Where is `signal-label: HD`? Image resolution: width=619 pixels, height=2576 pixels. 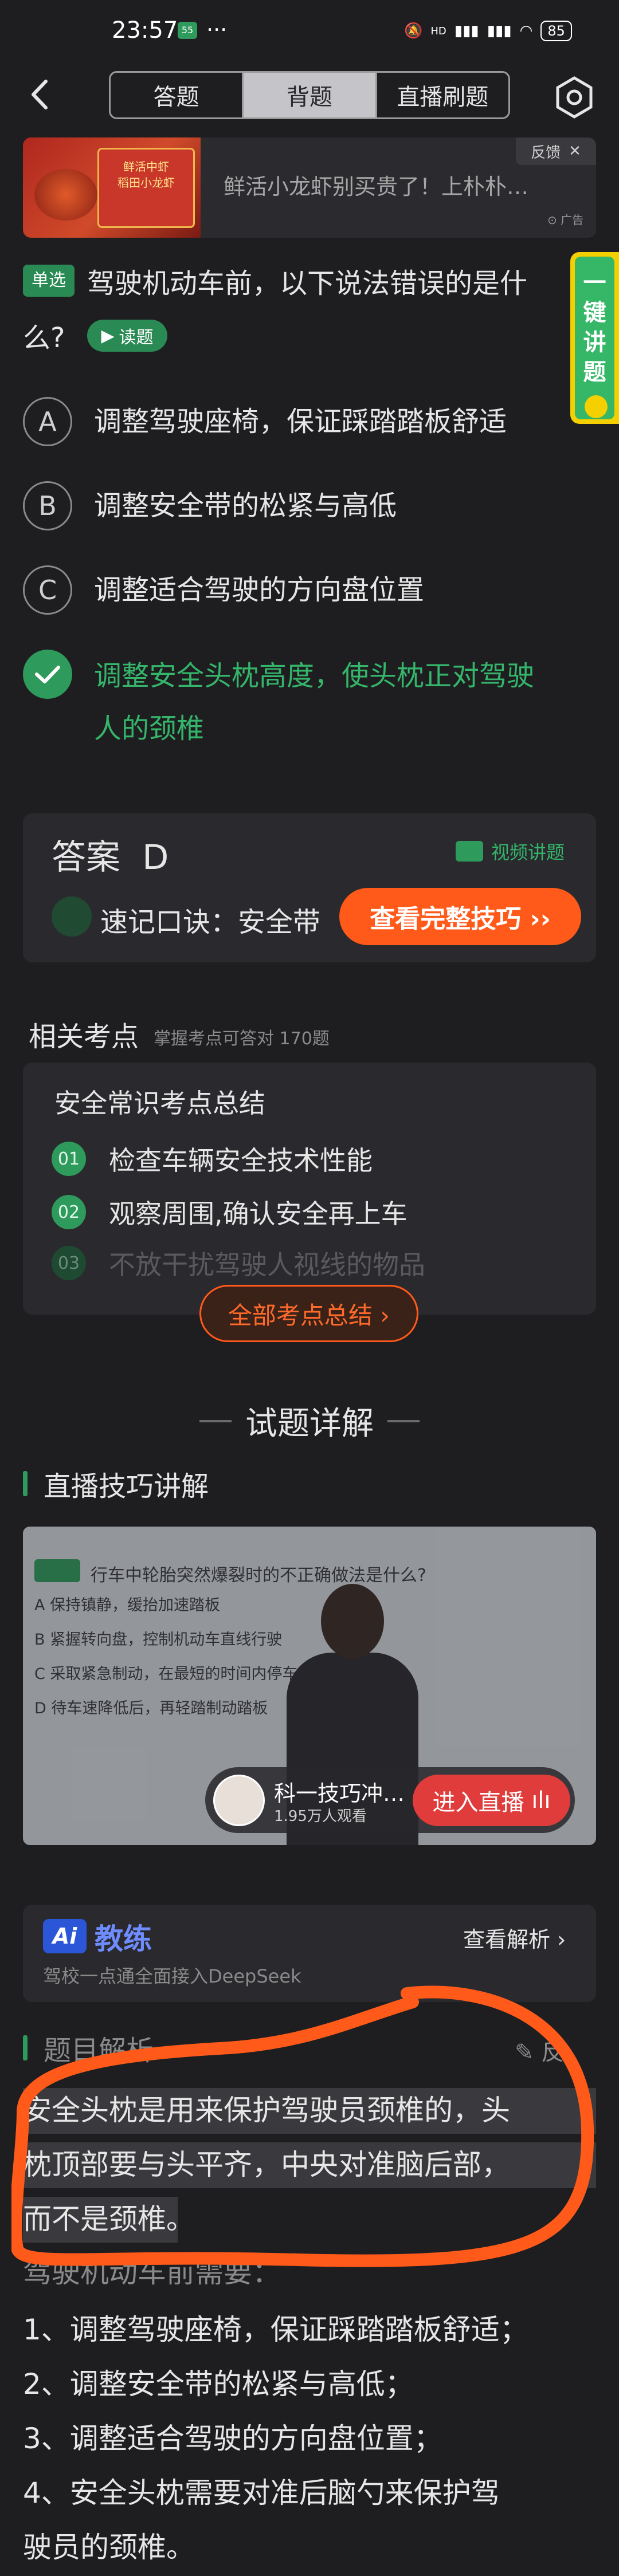
signal-label: HD is located at coordinates (438, 31).